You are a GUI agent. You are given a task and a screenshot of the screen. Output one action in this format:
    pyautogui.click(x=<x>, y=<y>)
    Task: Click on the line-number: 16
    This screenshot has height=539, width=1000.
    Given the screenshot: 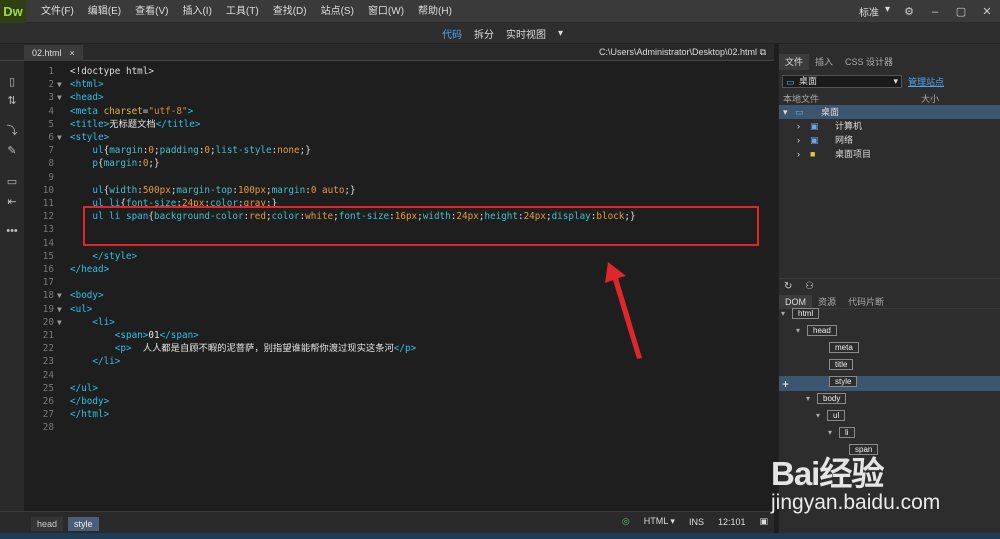 What is the action you would take?
    pyautogui.click(x=48, y=269)
    